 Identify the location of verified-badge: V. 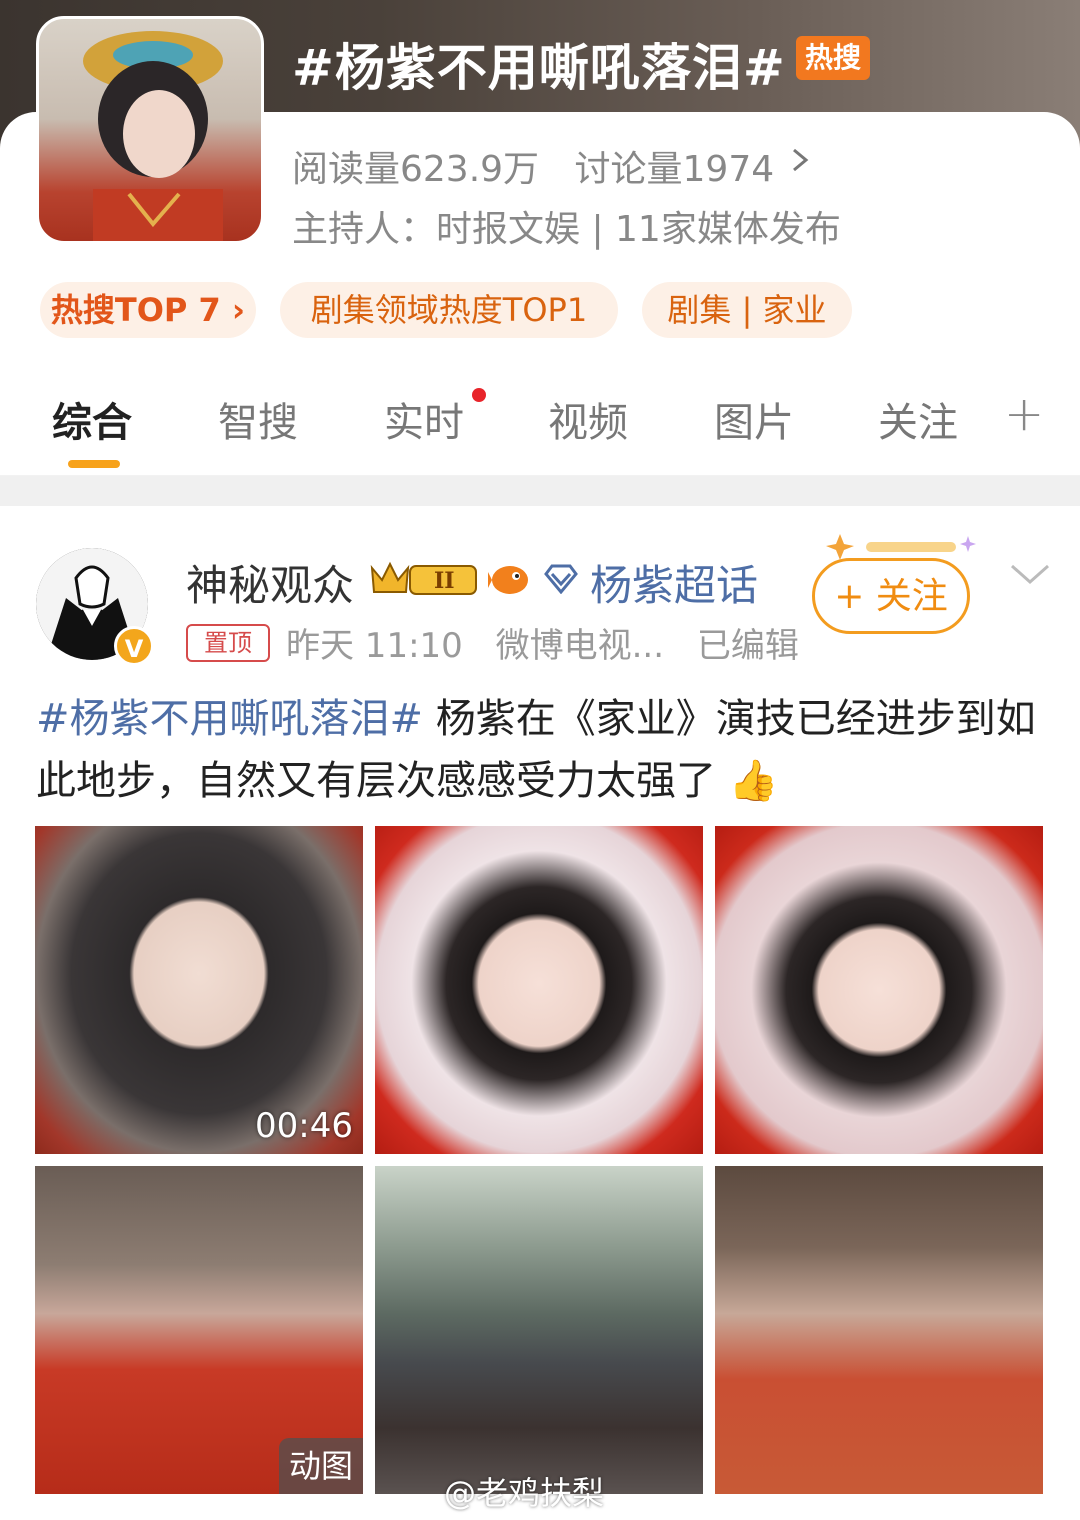
(134, 646).